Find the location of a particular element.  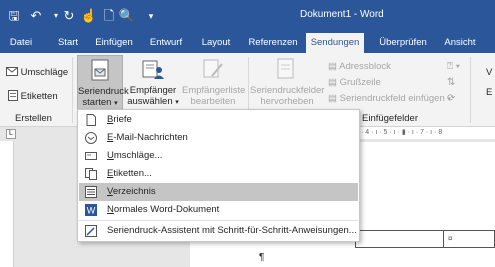

einfuegen-label: Seriendruckfeld einfügen is located at coordinates (392, 98).